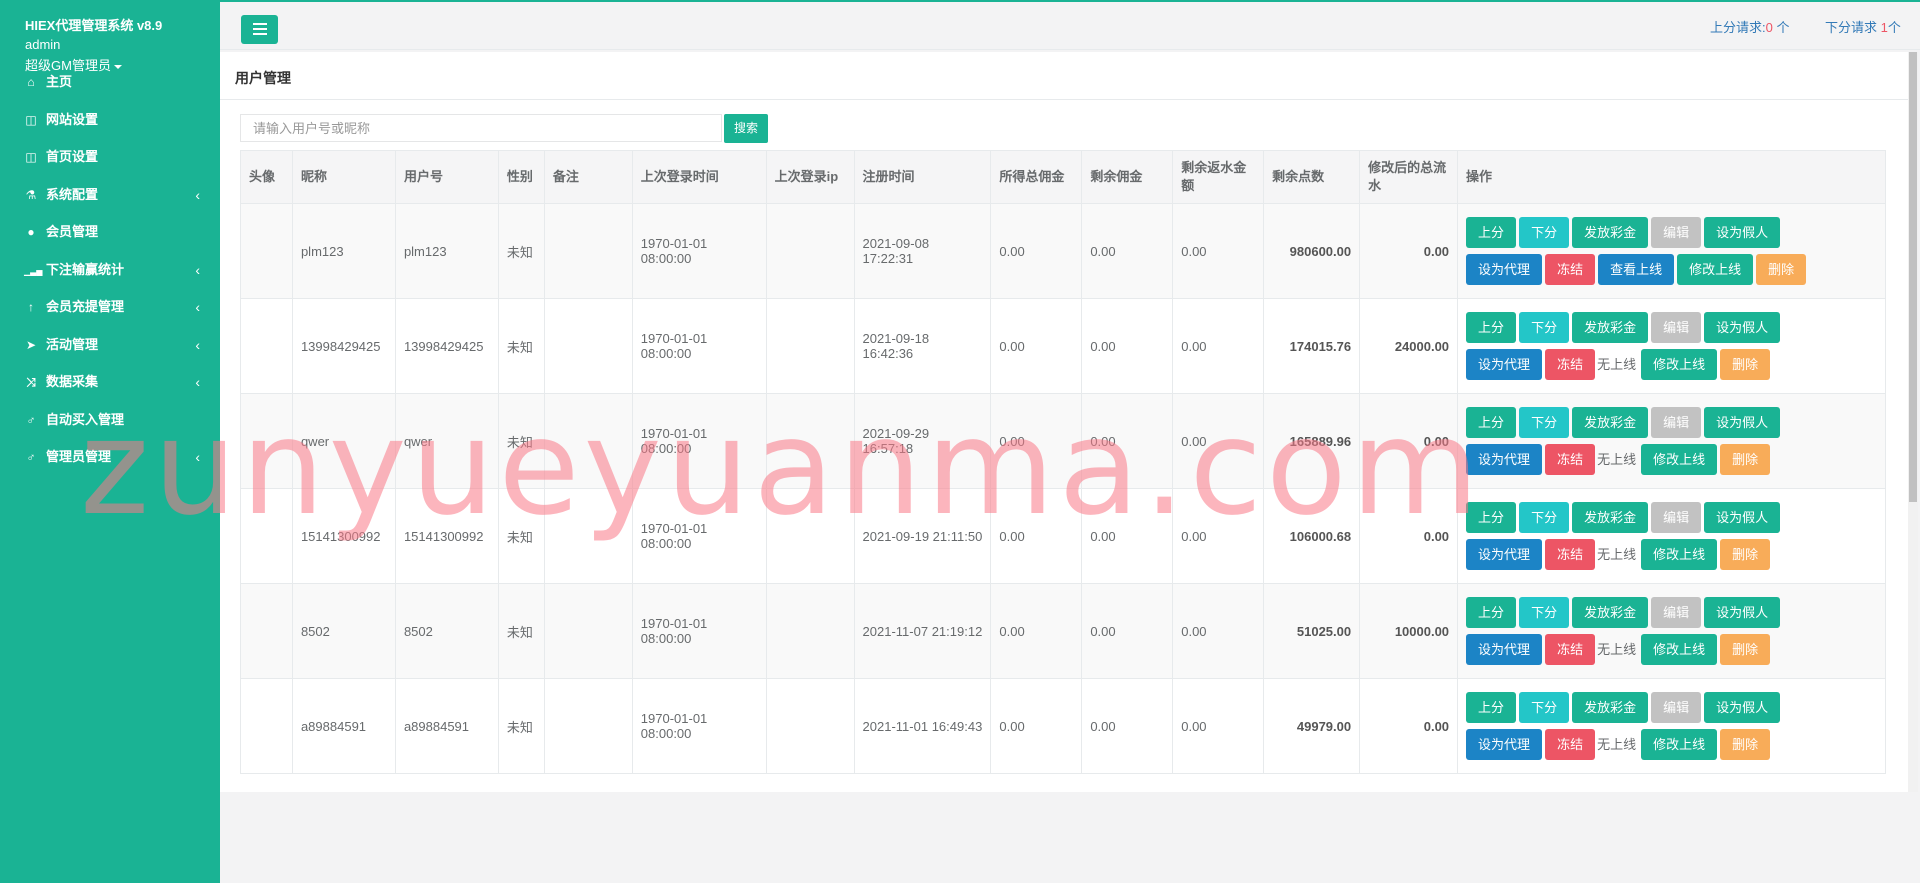 Image resolution: width=1920 pixels, height=883 pixels. What do you see at coordinates (343, 251) in the screenshot?
I see `nickname-cell: plm123` at bounding box center [343, 251].